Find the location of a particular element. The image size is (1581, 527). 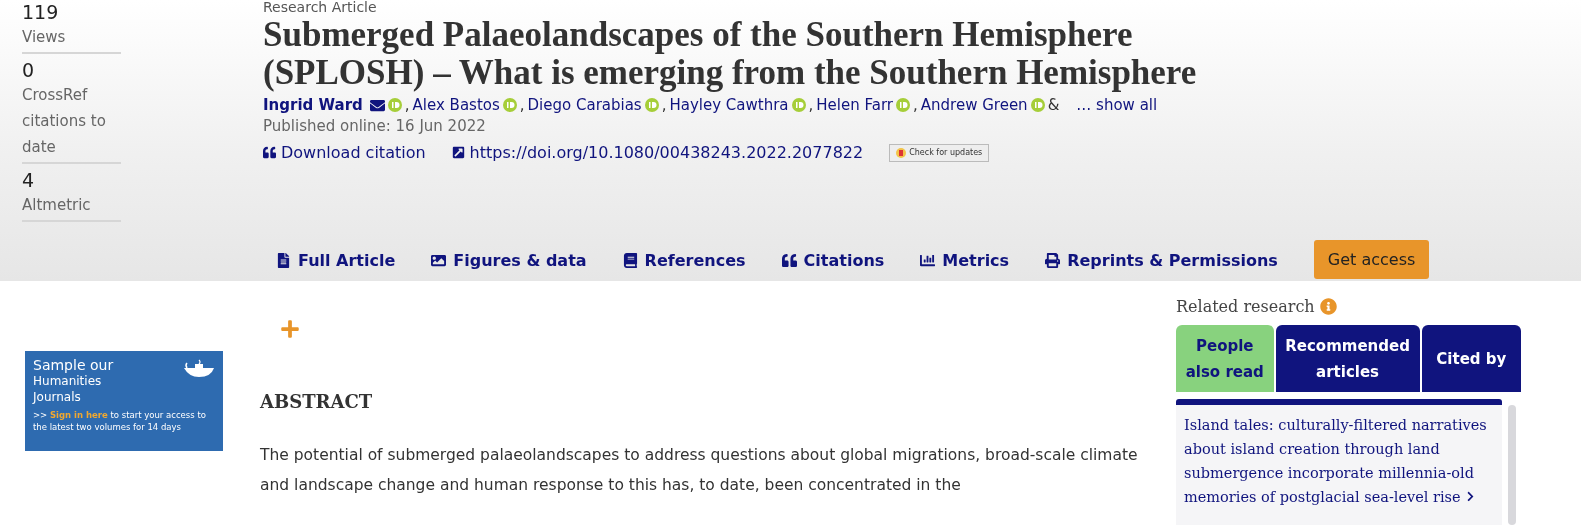

article-nav-link: References is located at coordinates (684, 260).